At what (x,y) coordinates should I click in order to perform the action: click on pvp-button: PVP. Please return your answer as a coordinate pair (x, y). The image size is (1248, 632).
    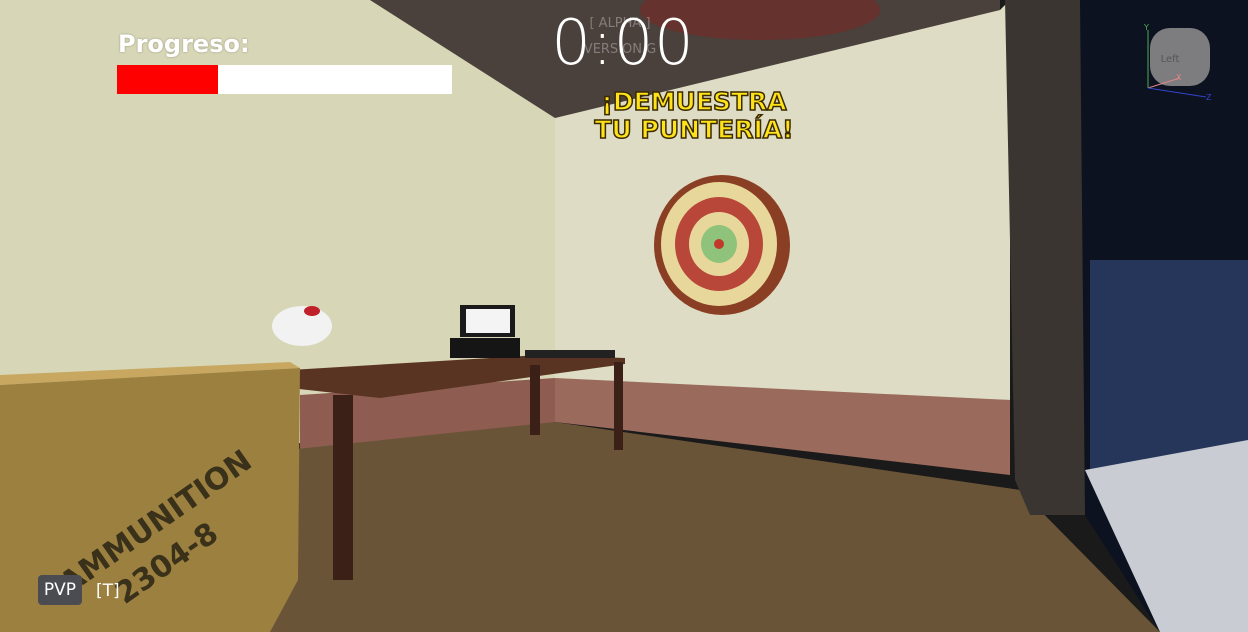
    Looking at the image, I should click on (60, 590).